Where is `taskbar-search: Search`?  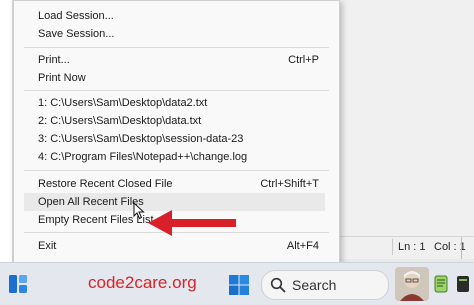 taskbar-search: Search is located at coordinates (325, 285).